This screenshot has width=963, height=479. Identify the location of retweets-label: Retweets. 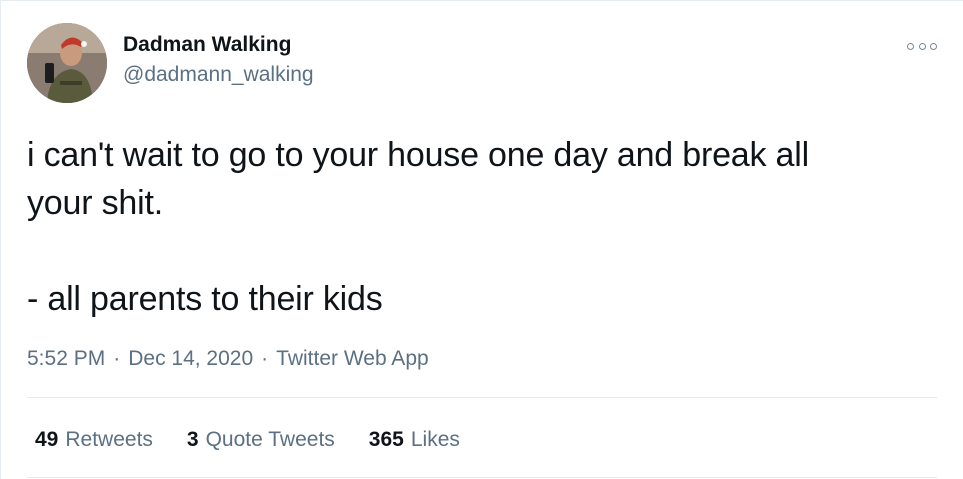
(109, 439).